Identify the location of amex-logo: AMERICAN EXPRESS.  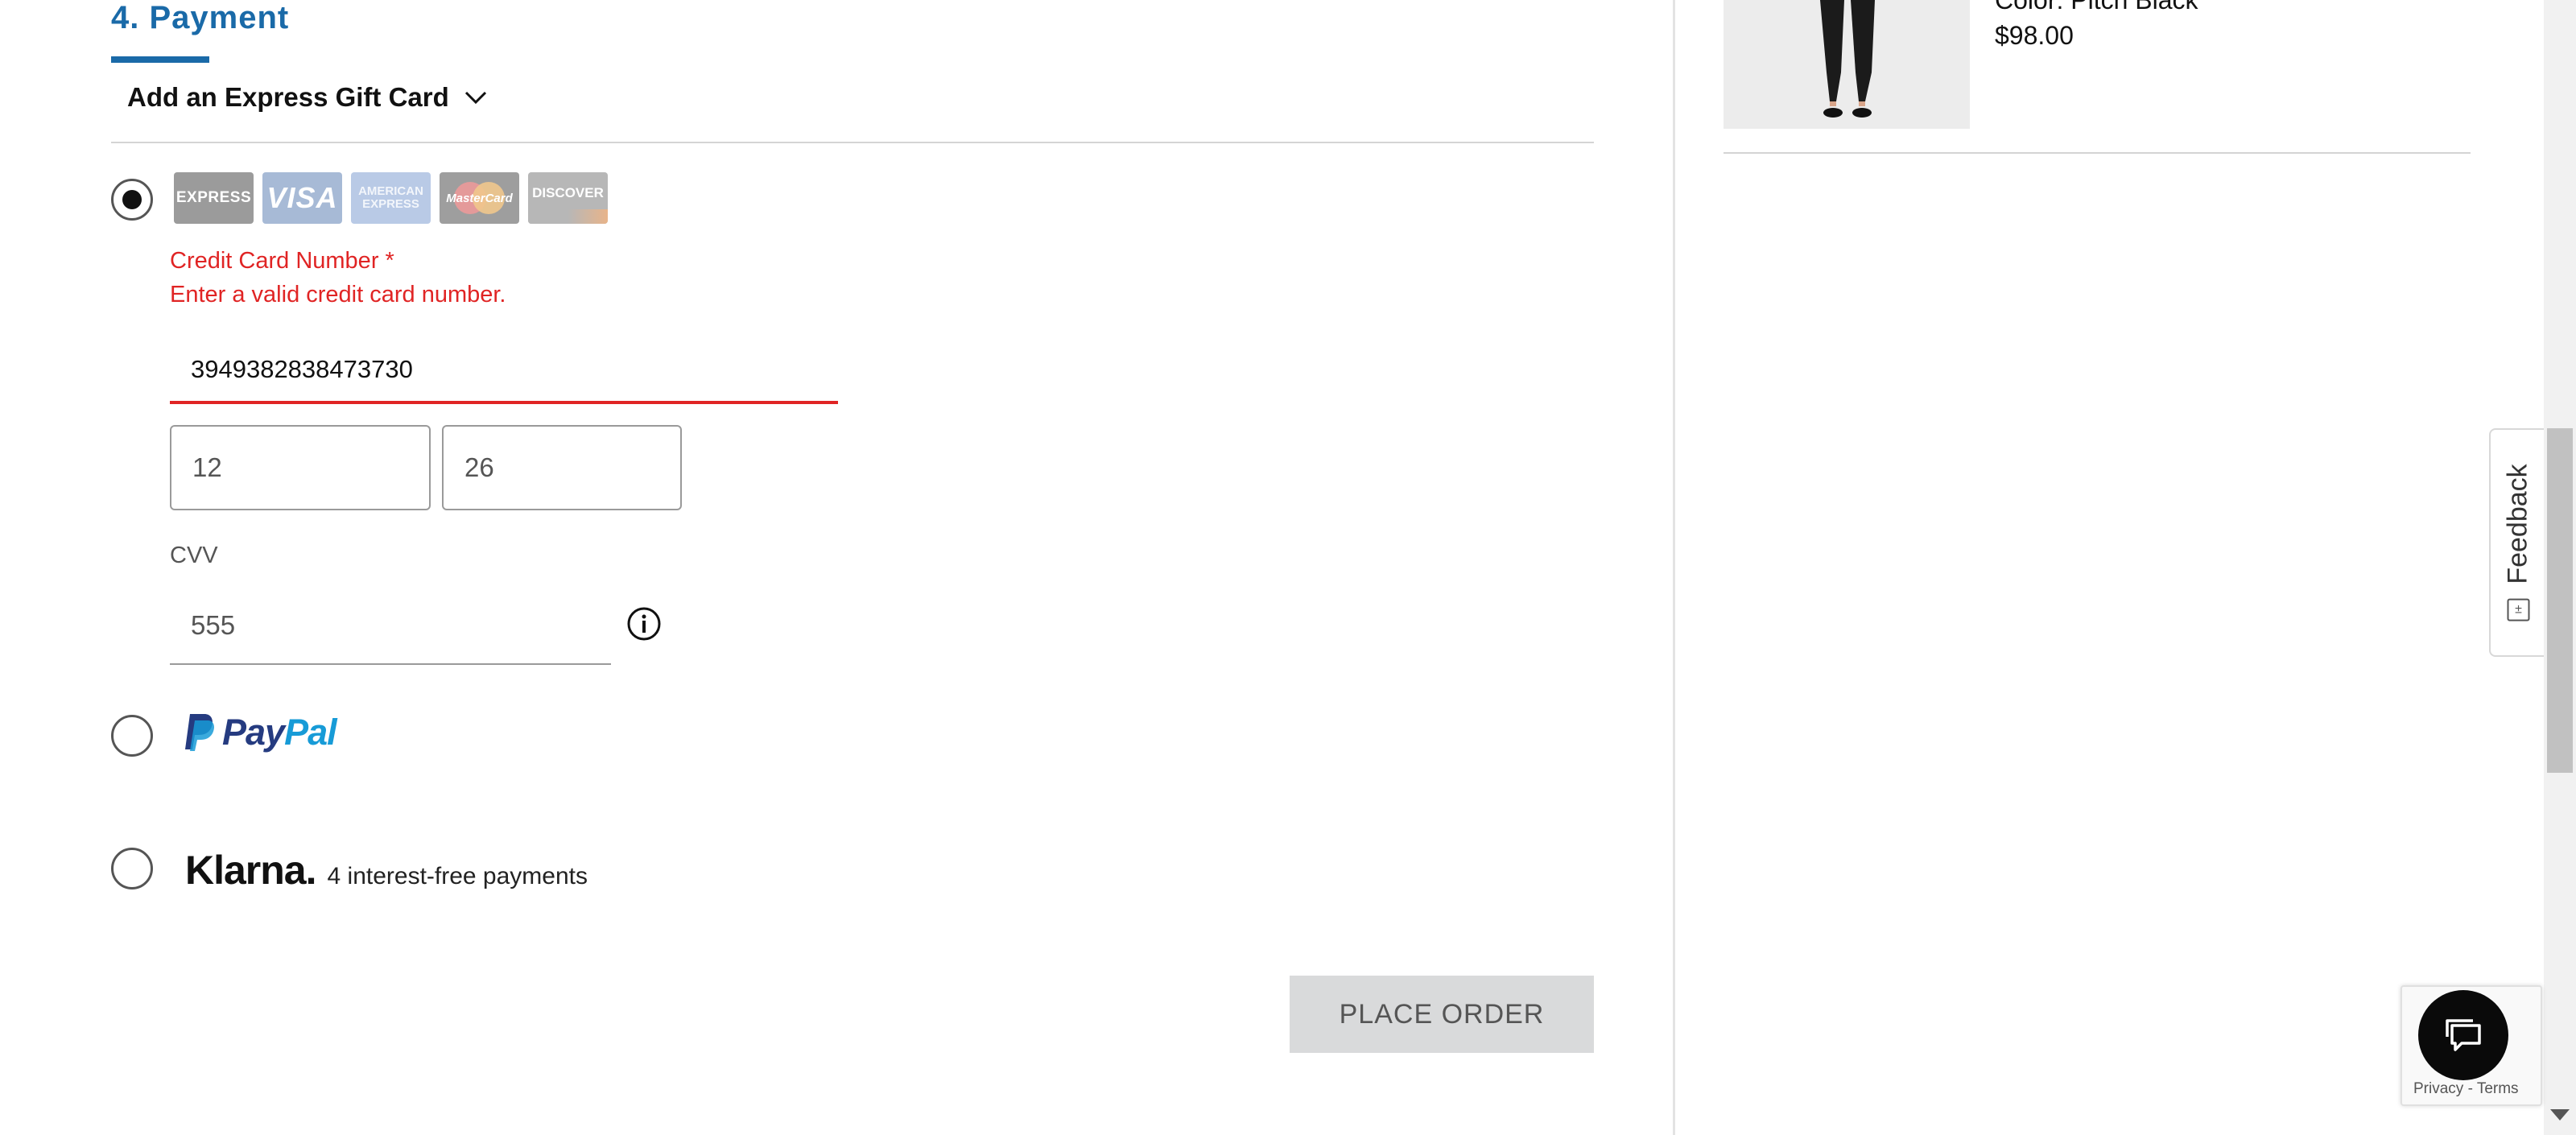
(391, 198).